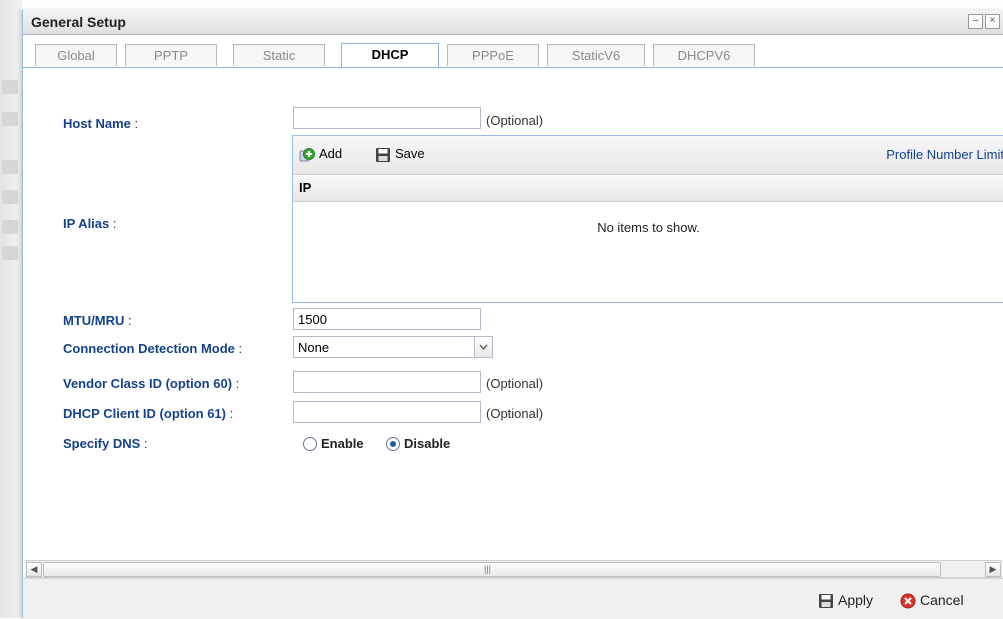 This screenshot has height=619, width=1003. I want to click on host-name-label: Host Name :, so click(100, 123).